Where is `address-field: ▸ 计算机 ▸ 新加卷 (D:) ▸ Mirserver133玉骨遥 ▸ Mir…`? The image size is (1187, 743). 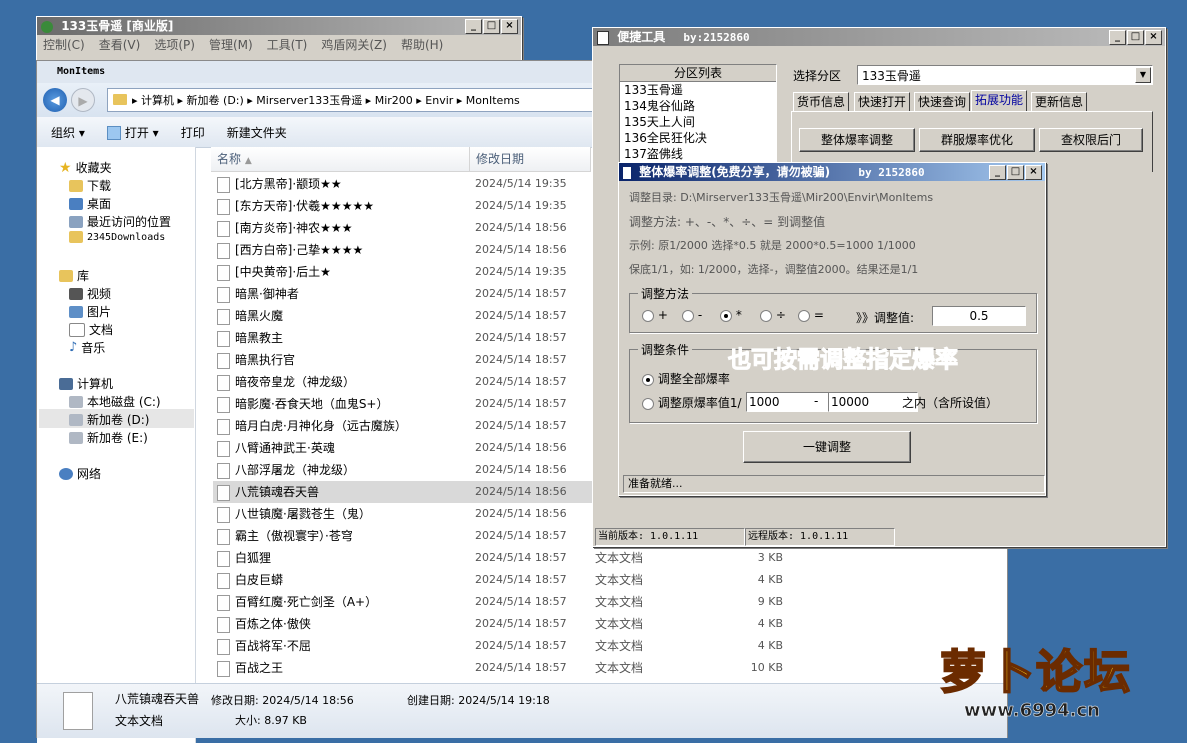
address-field: ▸ 计算机 ▸ 新加卷 (D:) ▸ Mirserver133玉骨遥 ▸ Mir… is located at coordinates (351, 100).